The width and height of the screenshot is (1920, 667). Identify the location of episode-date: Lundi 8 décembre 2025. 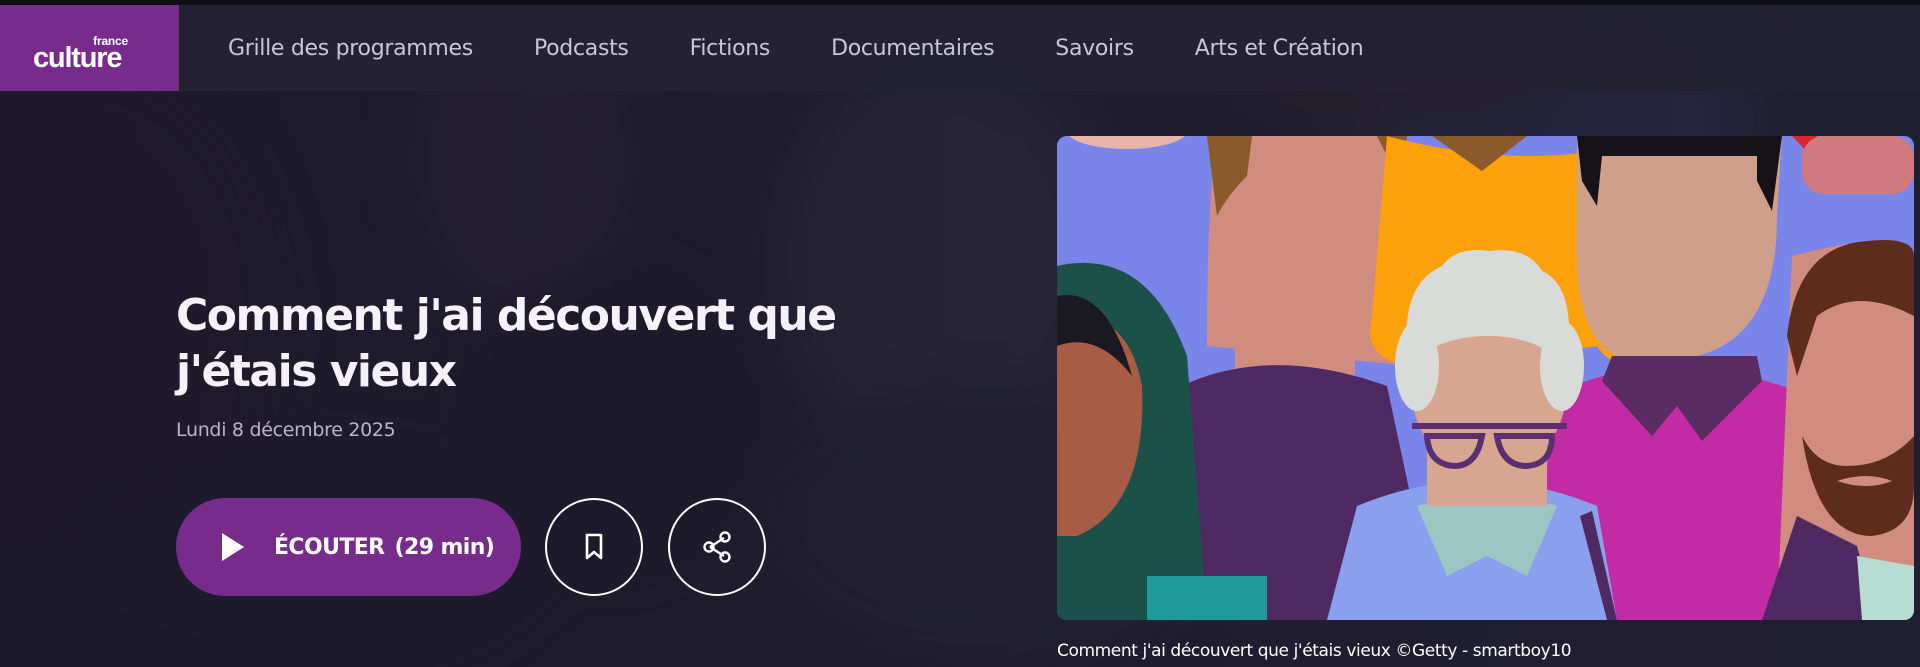
(286, 430).